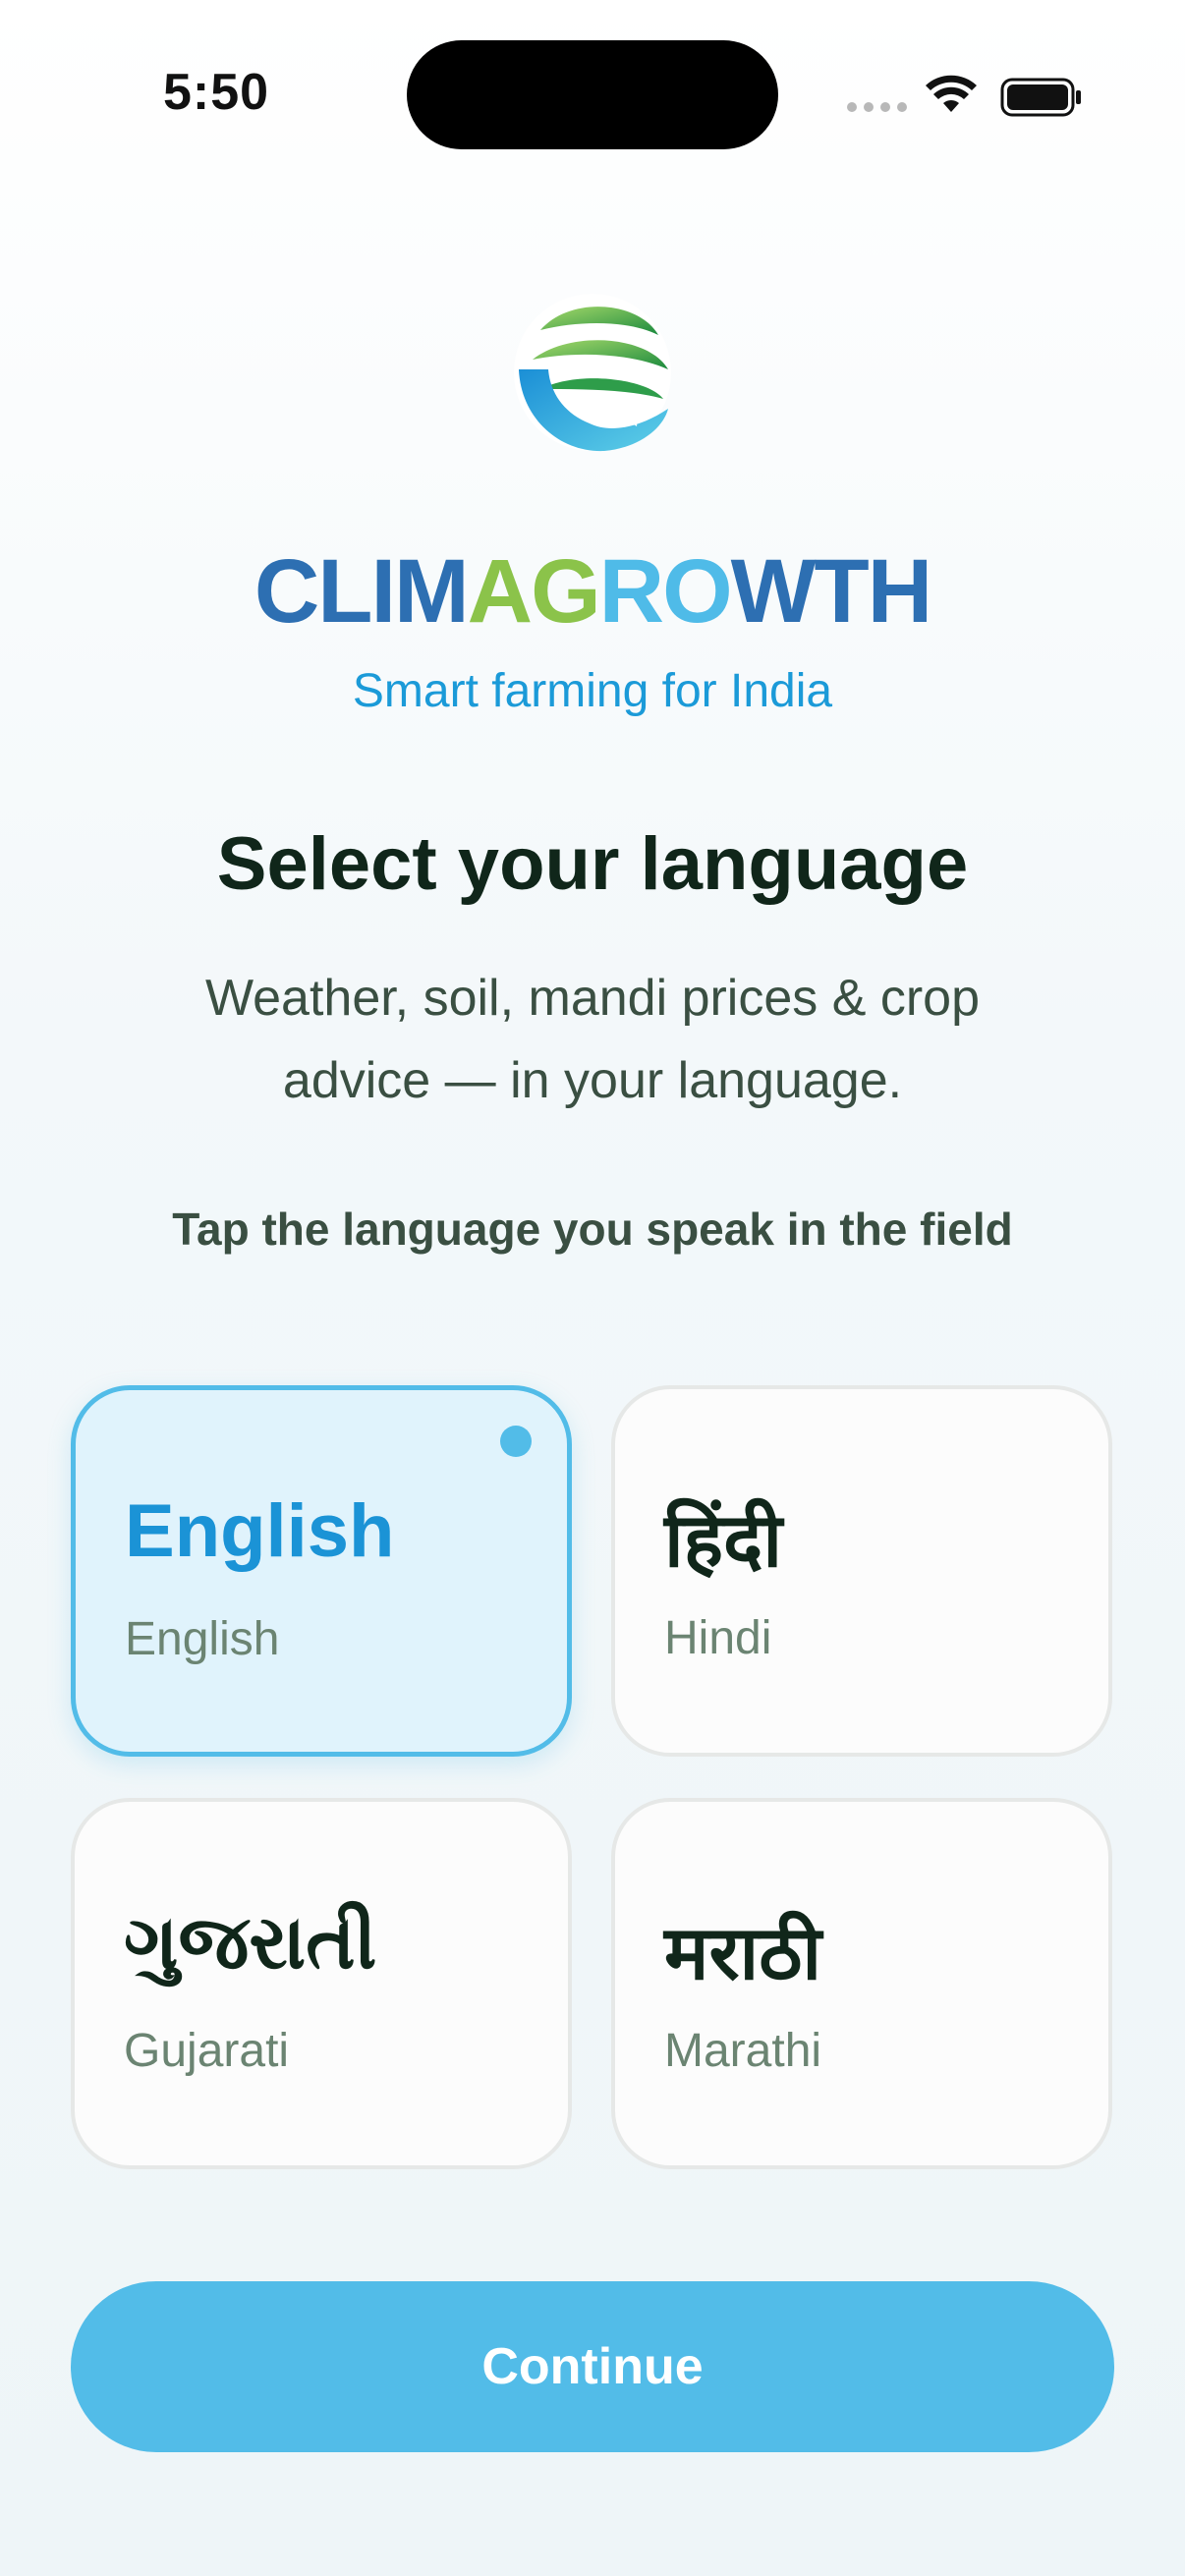 Image resolution: width=1185 pixels, height=2576 pixels. What do you see at coordinates (592, 864) in the screenshot?
I see `page-title: Select your language` at bounding box center [592, 864].